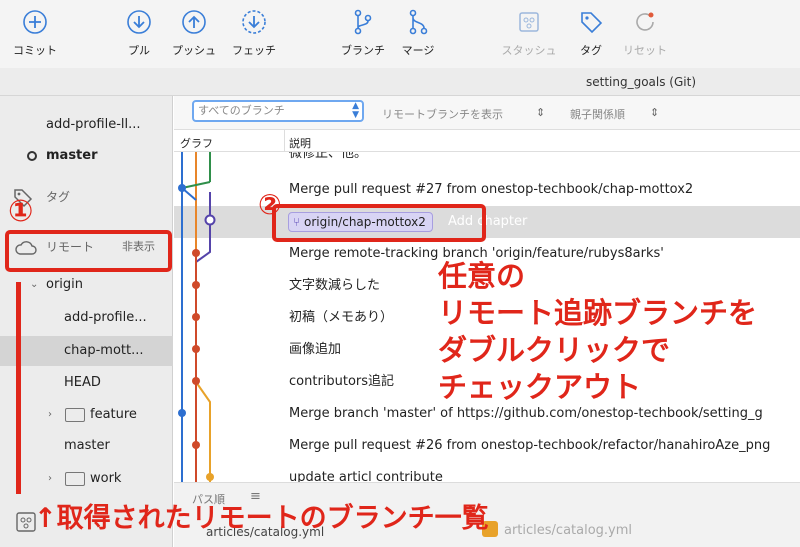 This screenshot has width=800, height=547. Describe the element at coordinates (86, 446) in the screenshot. I see `sidebar-remote-master: master` at that location.